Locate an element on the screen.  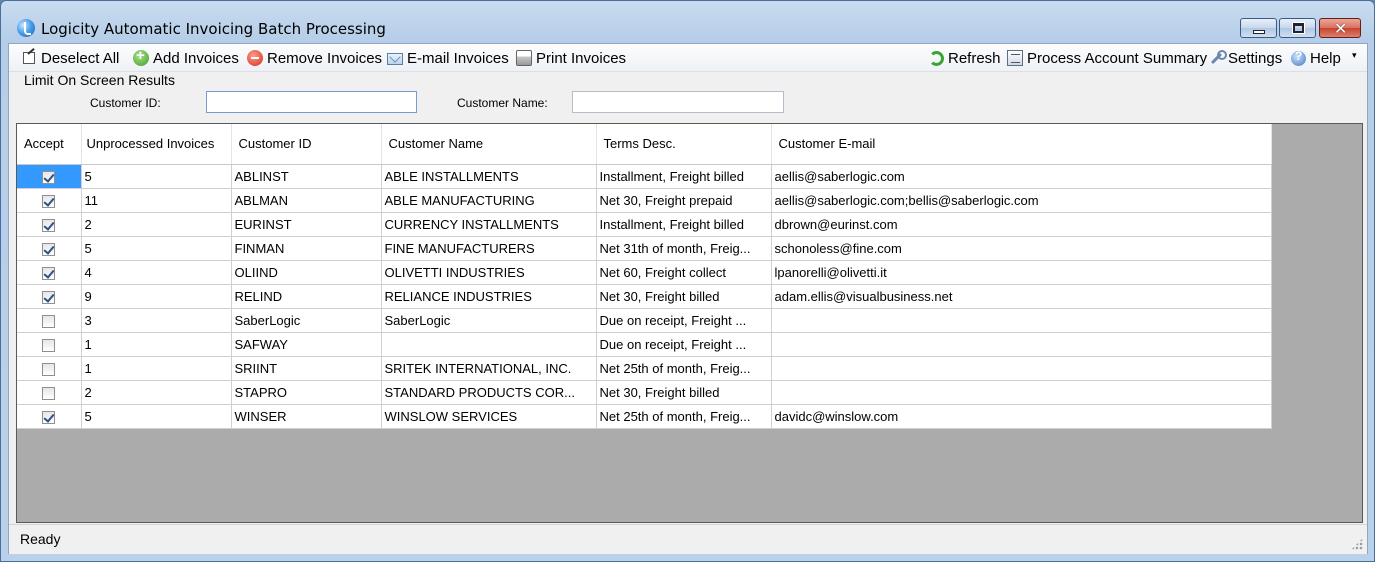
cell-customer-id: ABLINST is located at coordinates (306, 176).